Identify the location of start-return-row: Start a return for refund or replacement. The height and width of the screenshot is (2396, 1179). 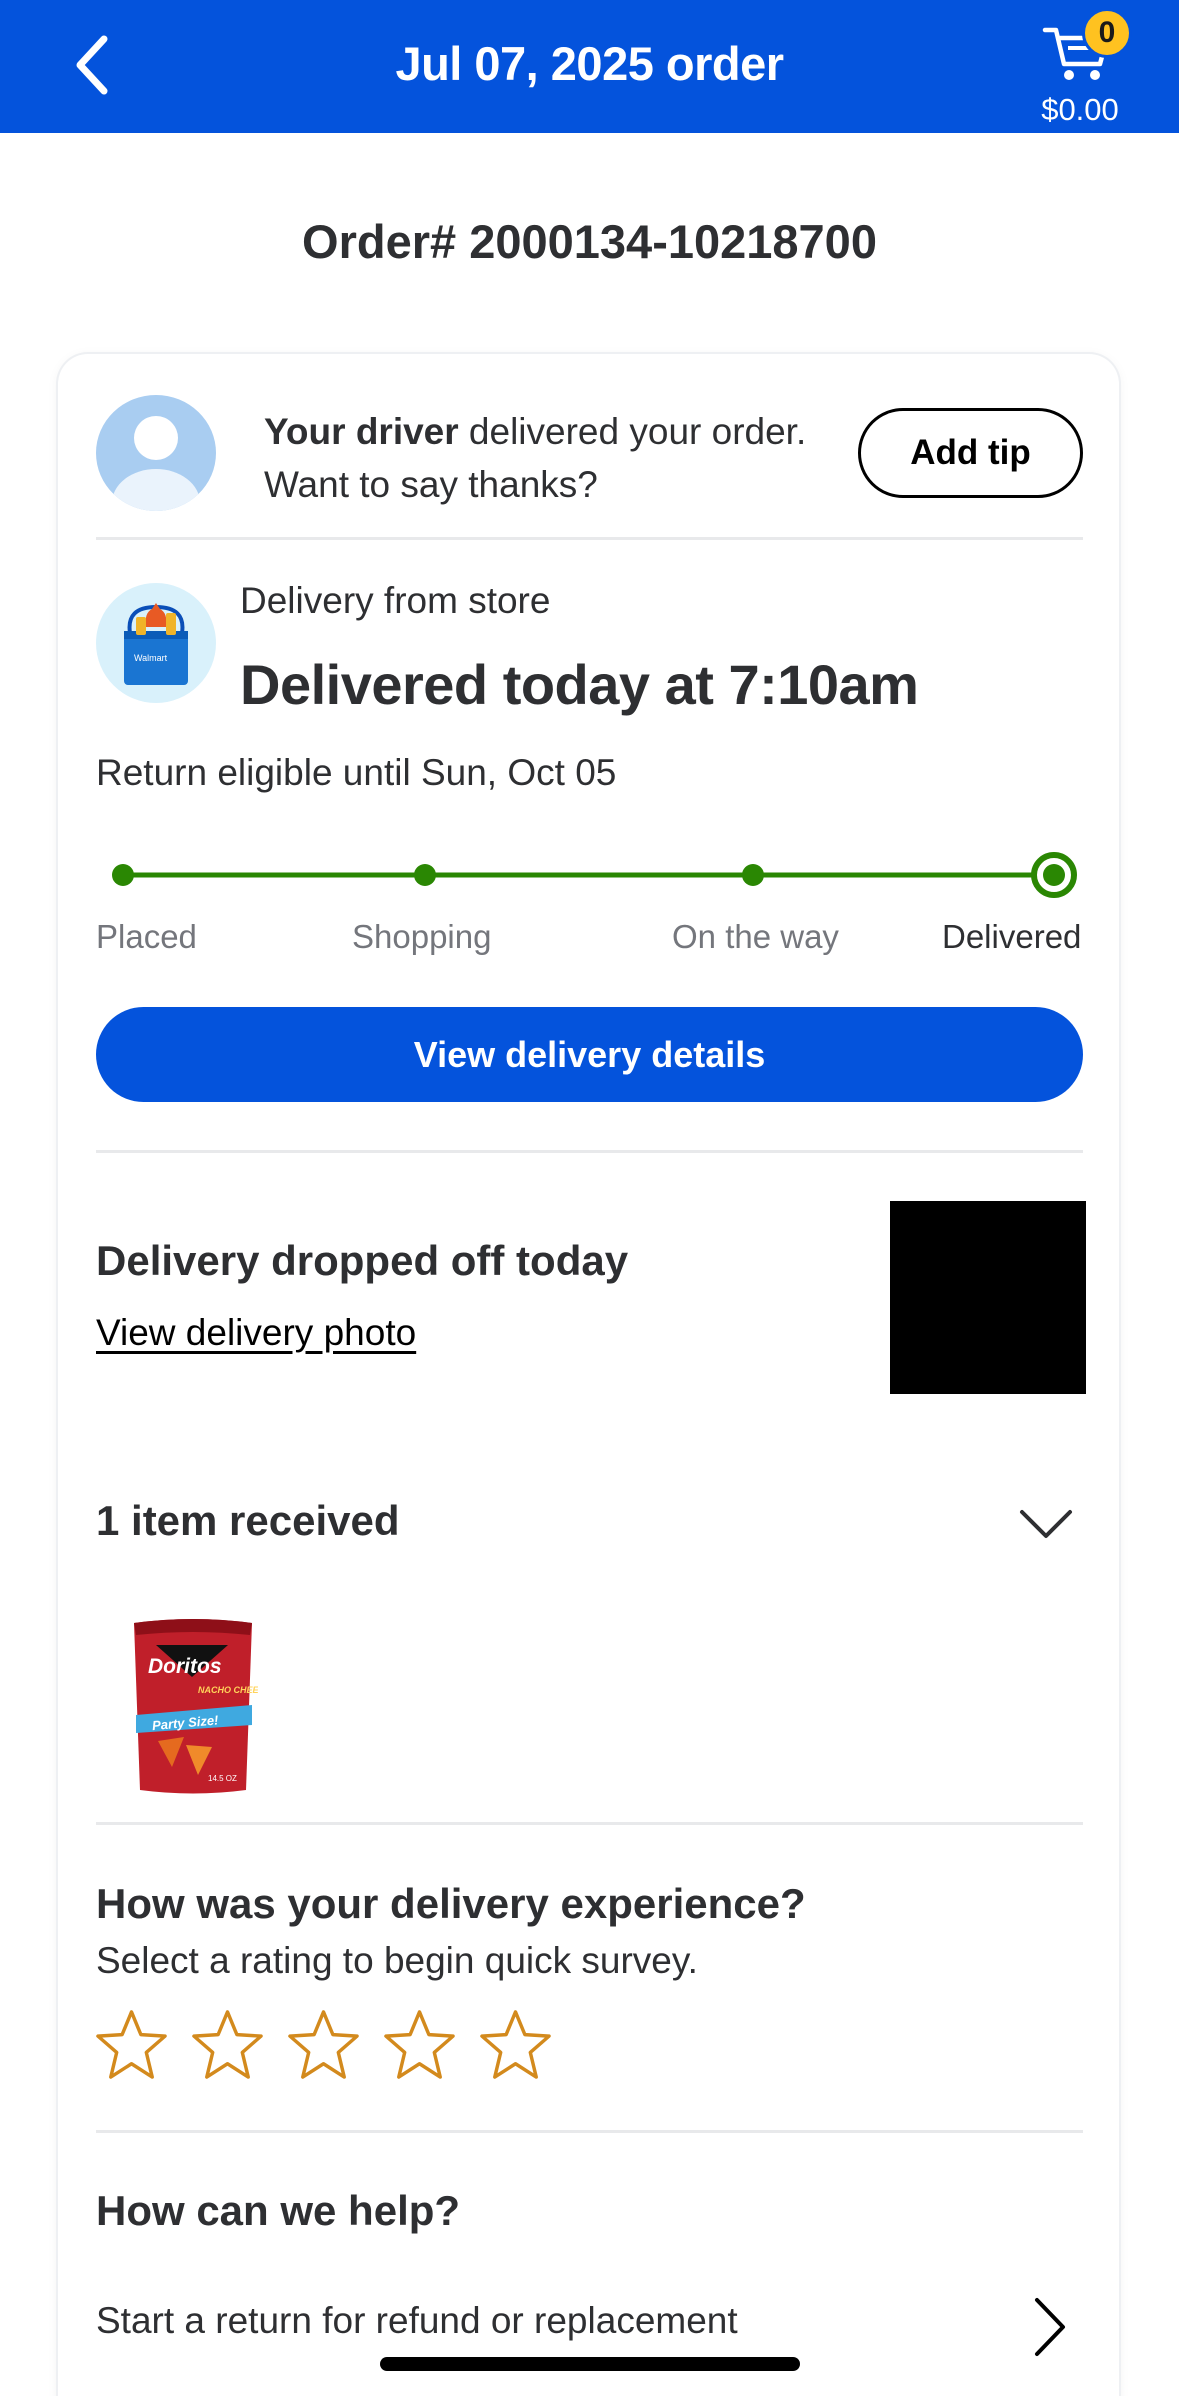
(589, 2327).